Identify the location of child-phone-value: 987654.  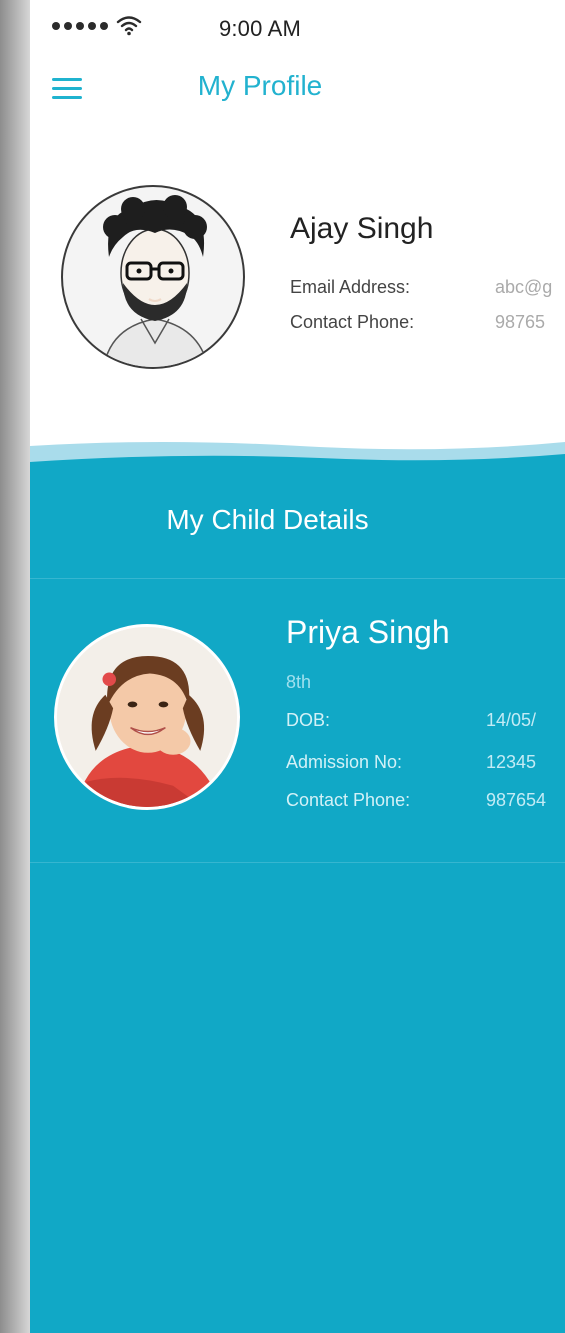
(516, 800).